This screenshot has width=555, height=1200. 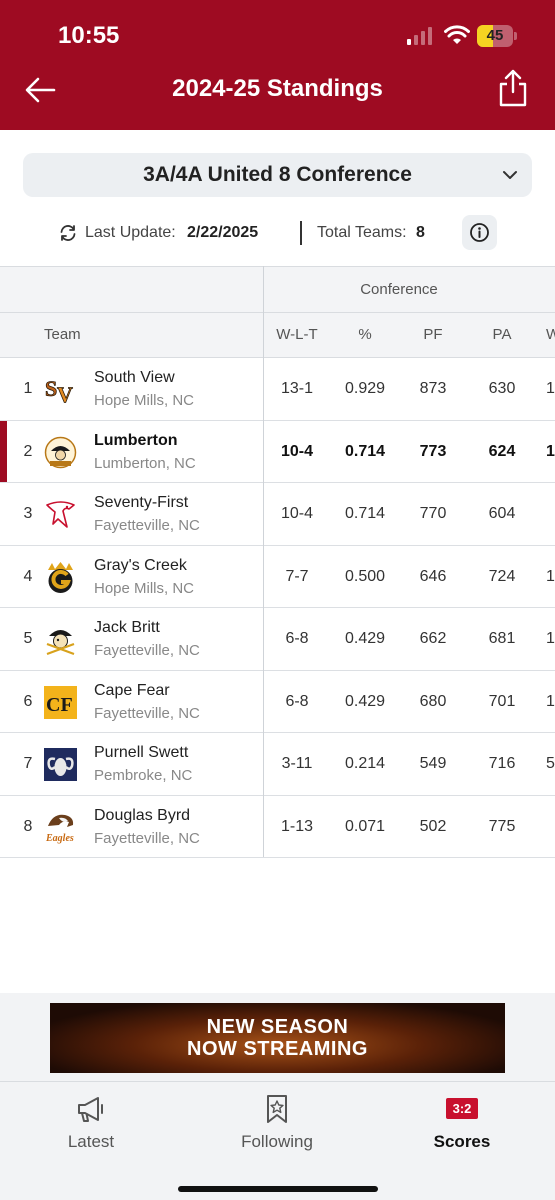 What do you see at coordinates (277, 1027) in the screenshot?
I see `ad-line-1: NEW SEASON` at bounding box center [277, 1027].